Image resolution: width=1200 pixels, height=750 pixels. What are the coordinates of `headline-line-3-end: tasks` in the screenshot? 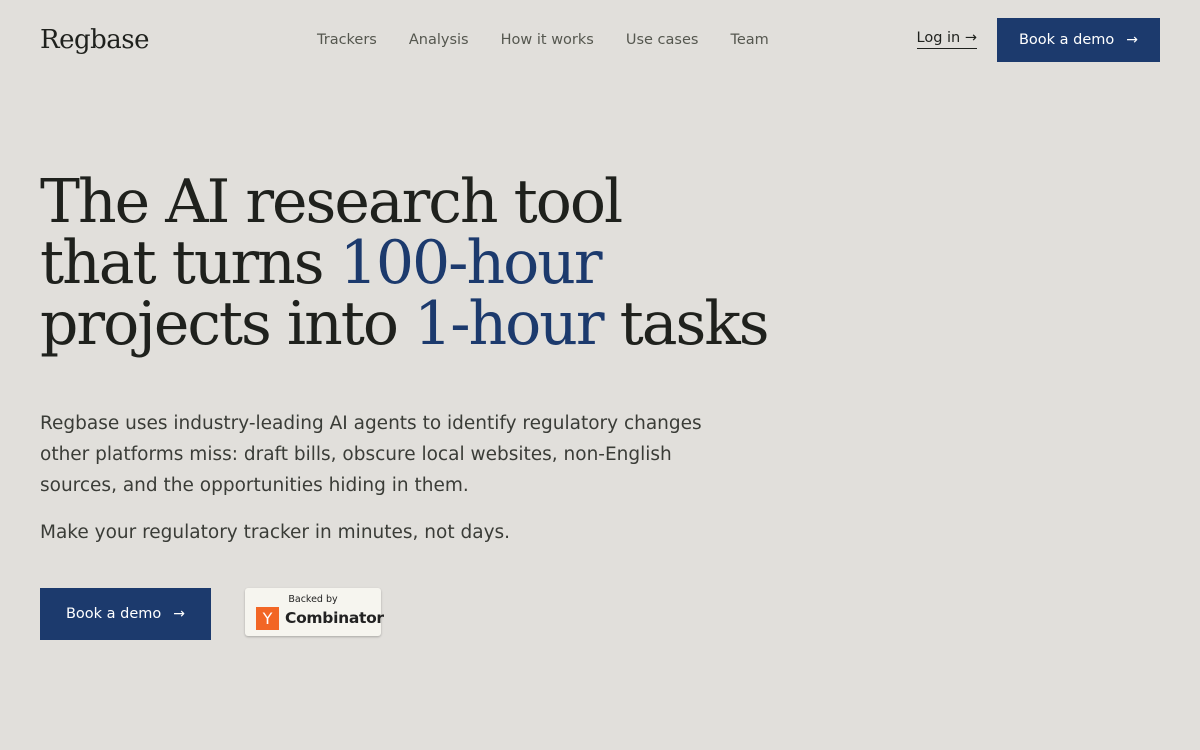 It's located at (686, 324).